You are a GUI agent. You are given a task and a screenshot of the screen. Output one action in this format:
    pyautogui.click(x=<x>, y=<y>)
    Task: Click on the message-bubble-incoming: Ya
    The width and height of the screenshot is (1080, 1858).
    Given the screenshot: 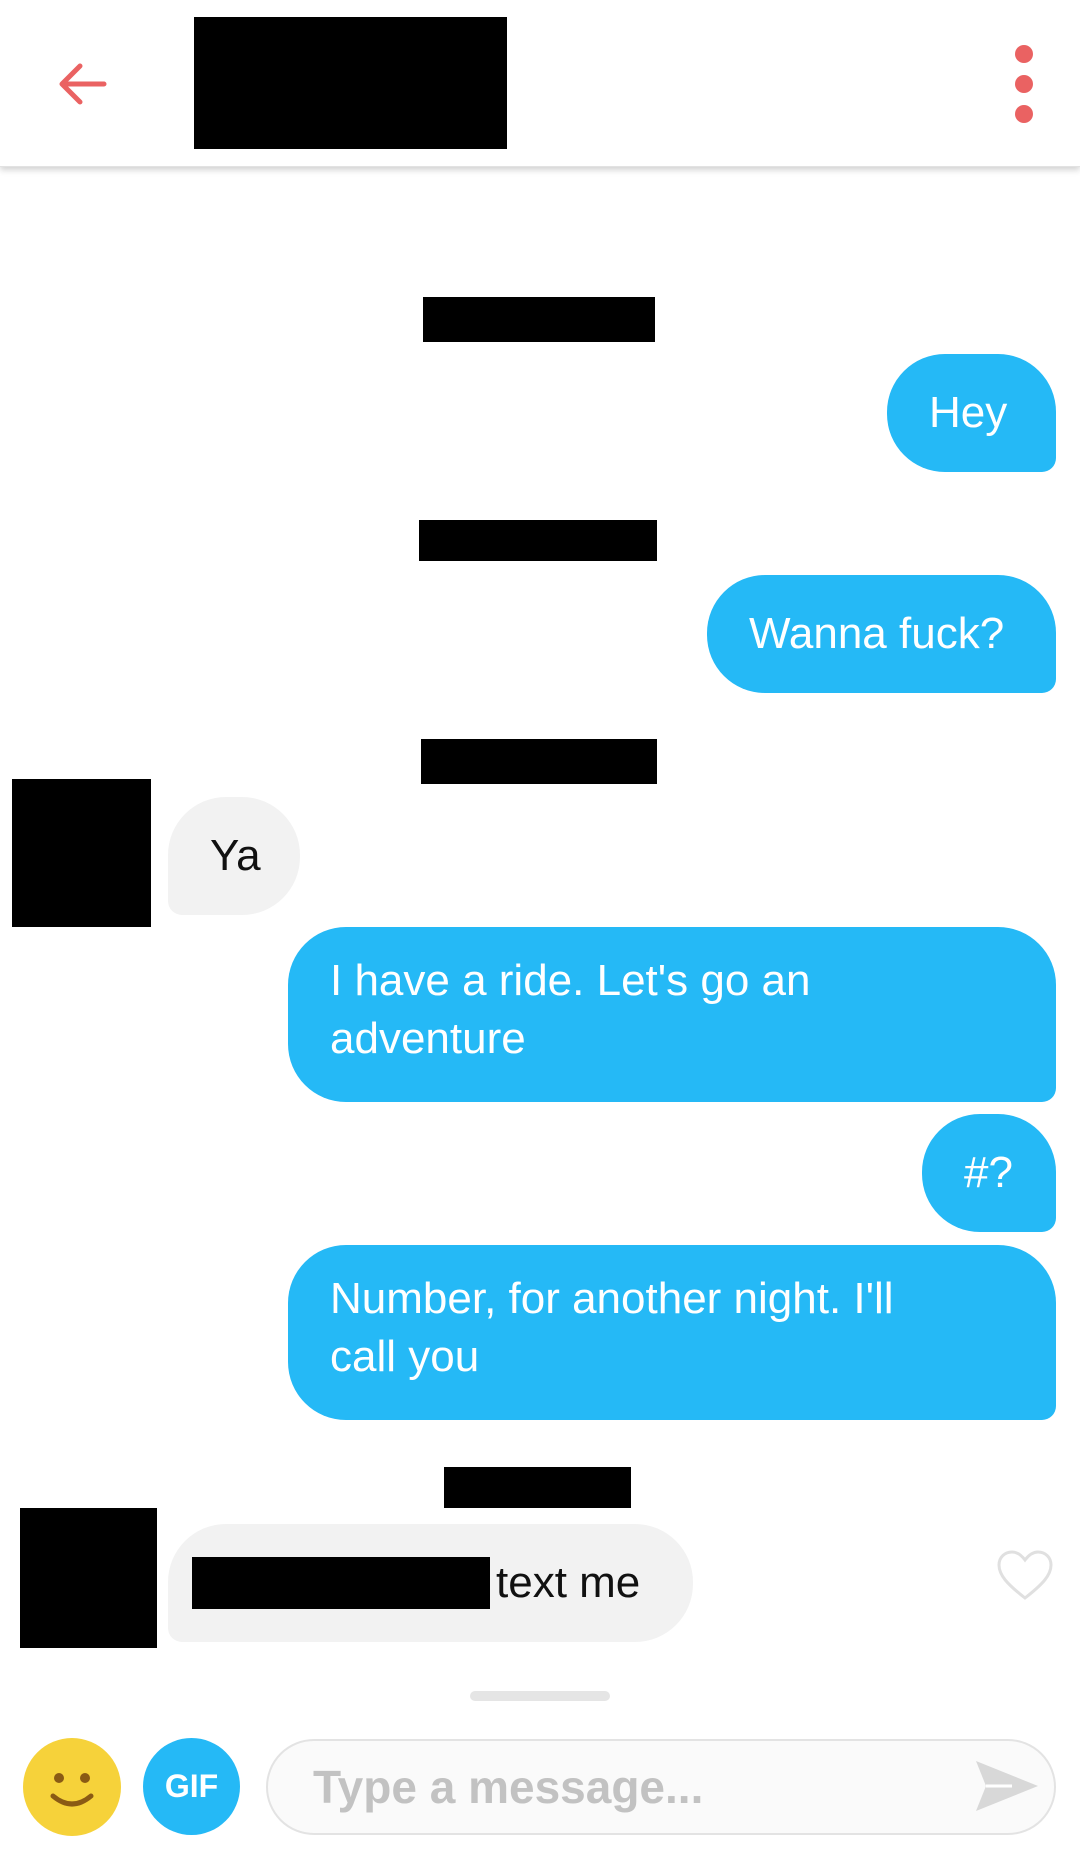 What is the action you would take?
    pyautogui.click(x=234, y=856)
    